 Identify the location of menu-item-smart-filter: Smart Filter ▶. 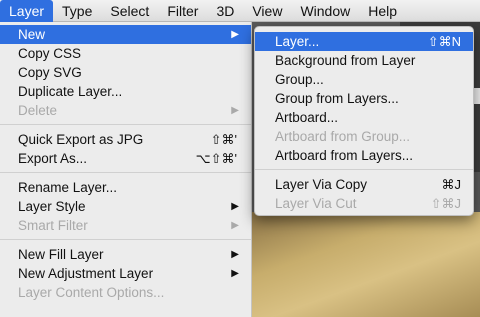
(125, 225).